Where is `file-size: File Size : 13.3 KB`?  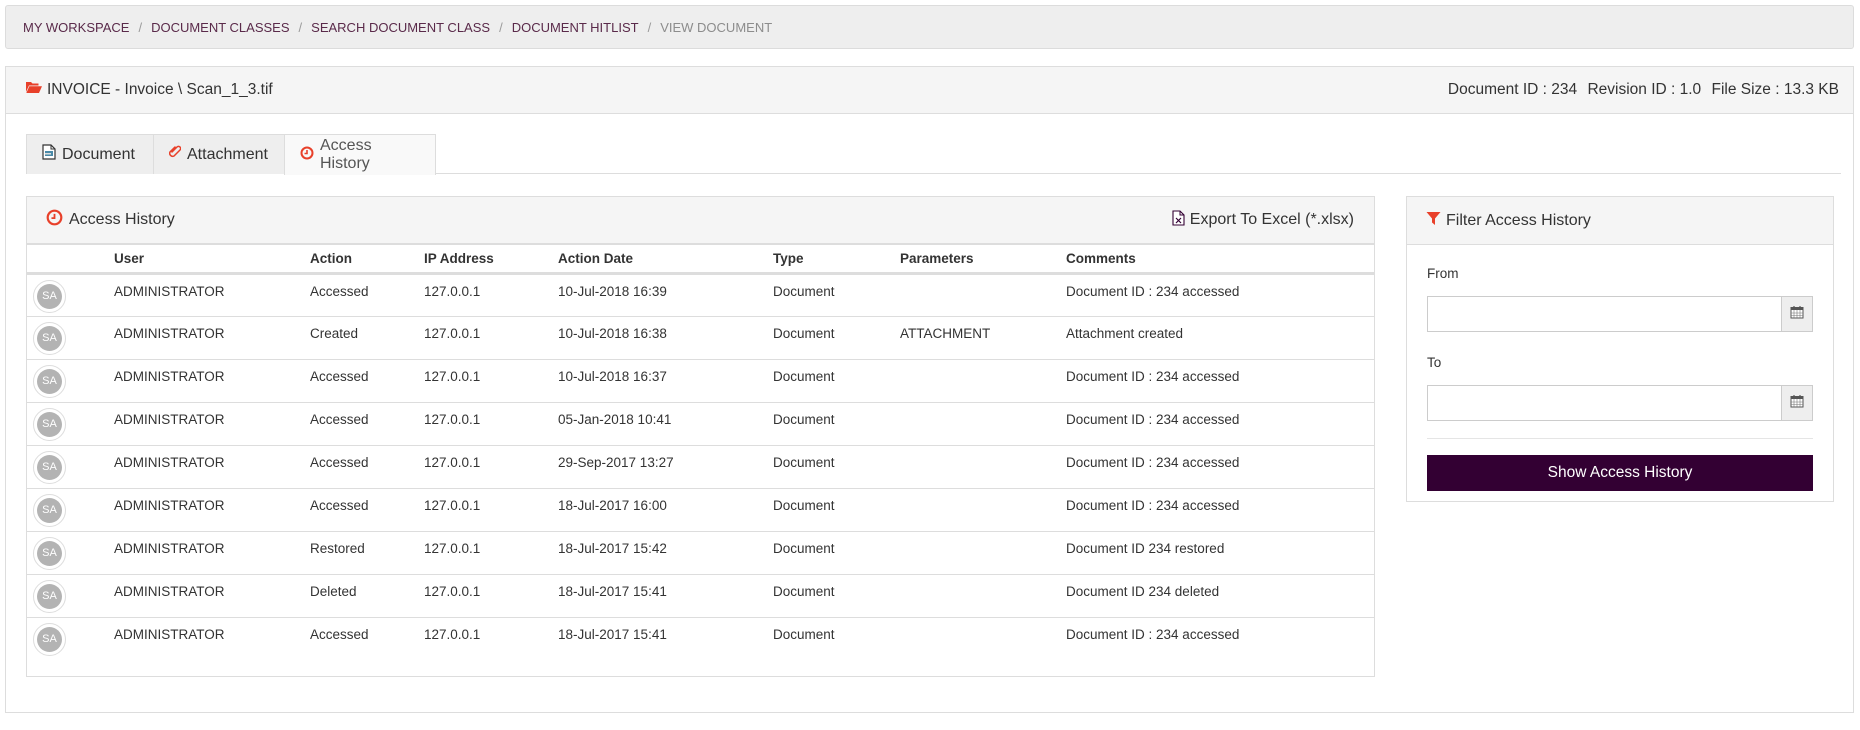
file-size: File Size : 13.3 KB is located at coordinates (1775, 89).